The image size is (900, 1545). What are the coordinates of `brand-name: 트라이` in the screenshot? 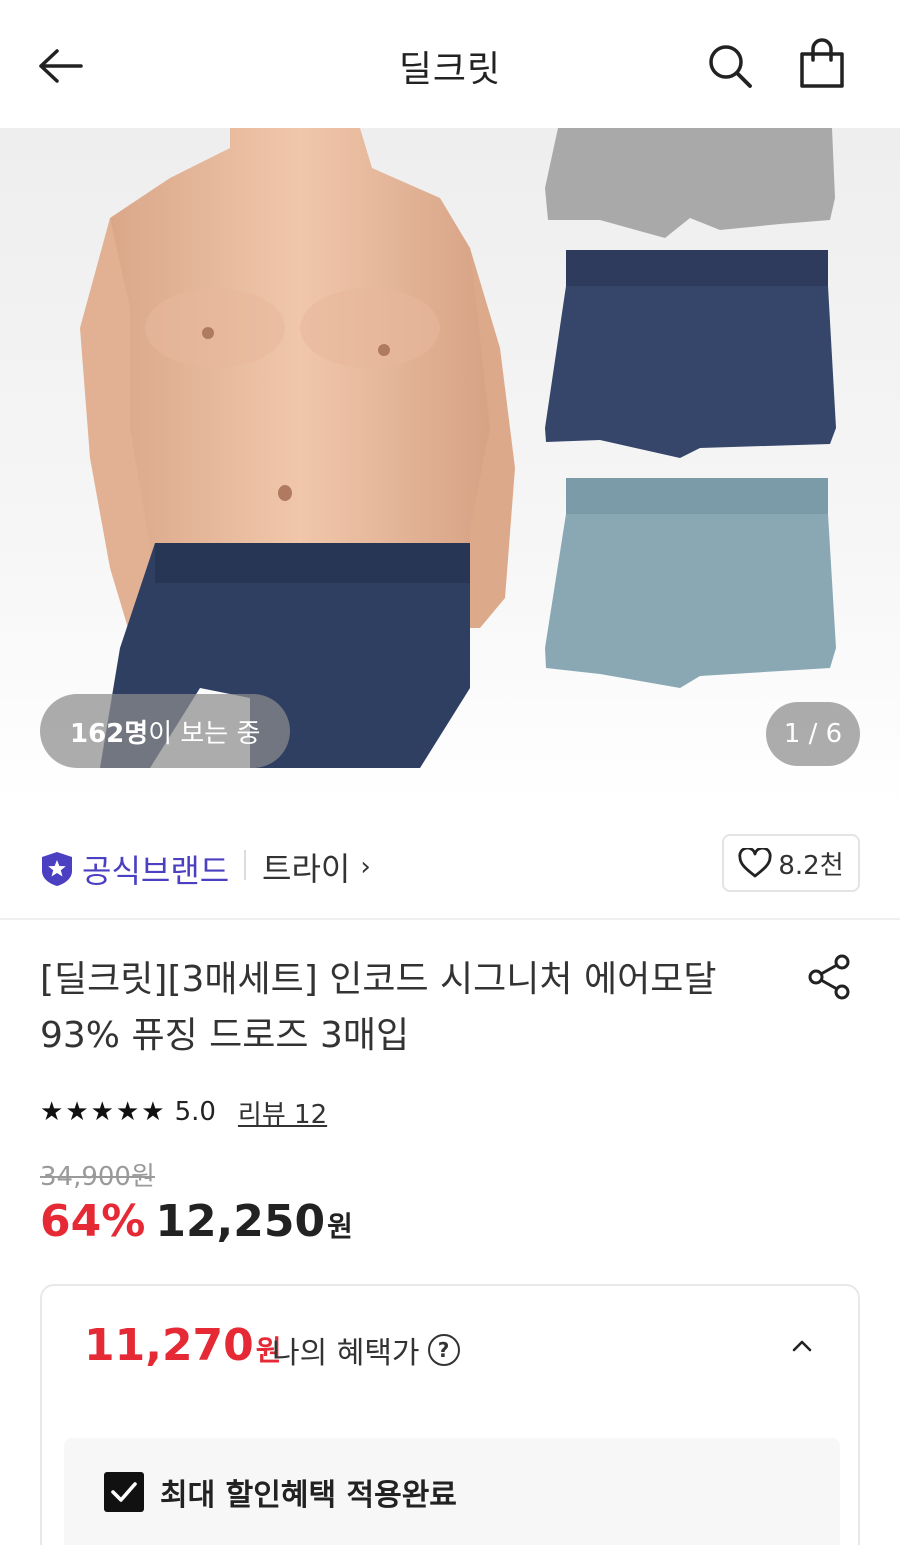 It's located at (306, 869).